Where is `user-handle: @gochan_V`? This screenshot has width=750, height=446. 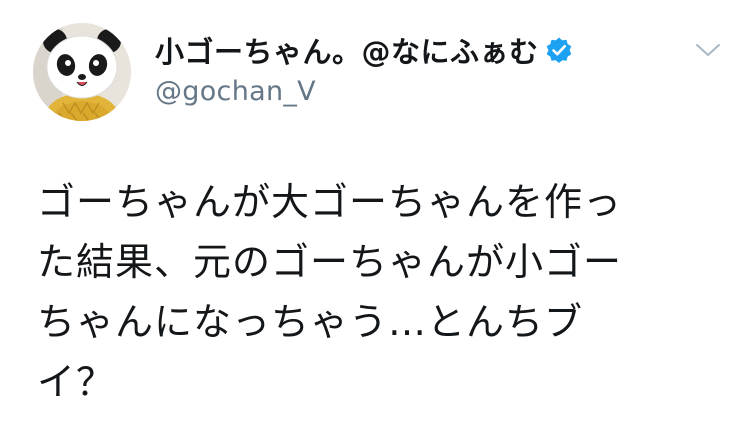
user-handle: @gochan_V is located at coordinates (364, 91).